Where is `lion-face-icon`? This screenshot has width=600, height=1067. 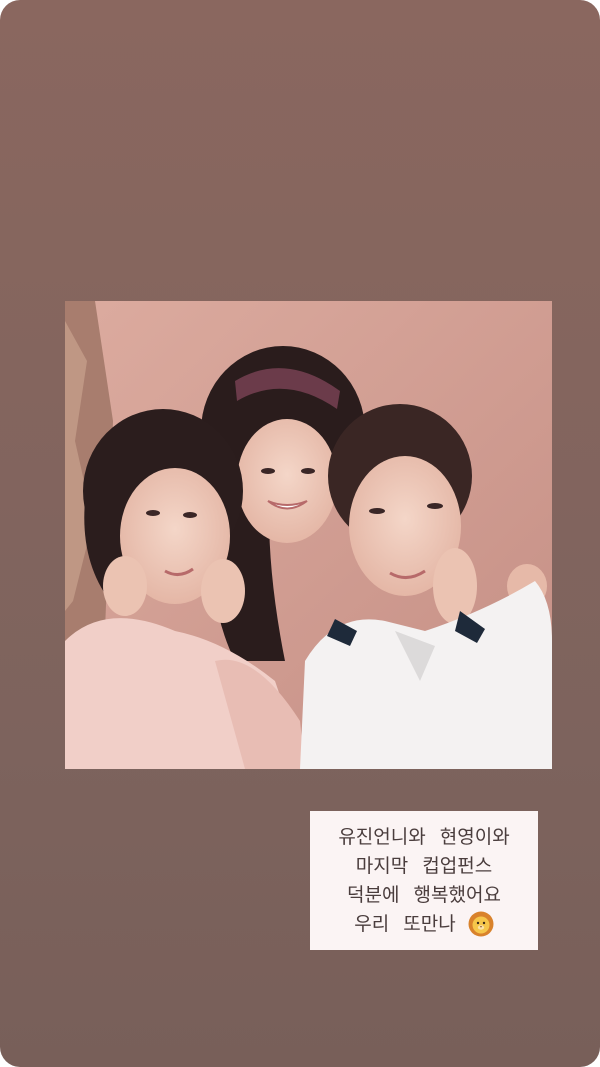
lion-face-icon is located at coordinates (481, 924).